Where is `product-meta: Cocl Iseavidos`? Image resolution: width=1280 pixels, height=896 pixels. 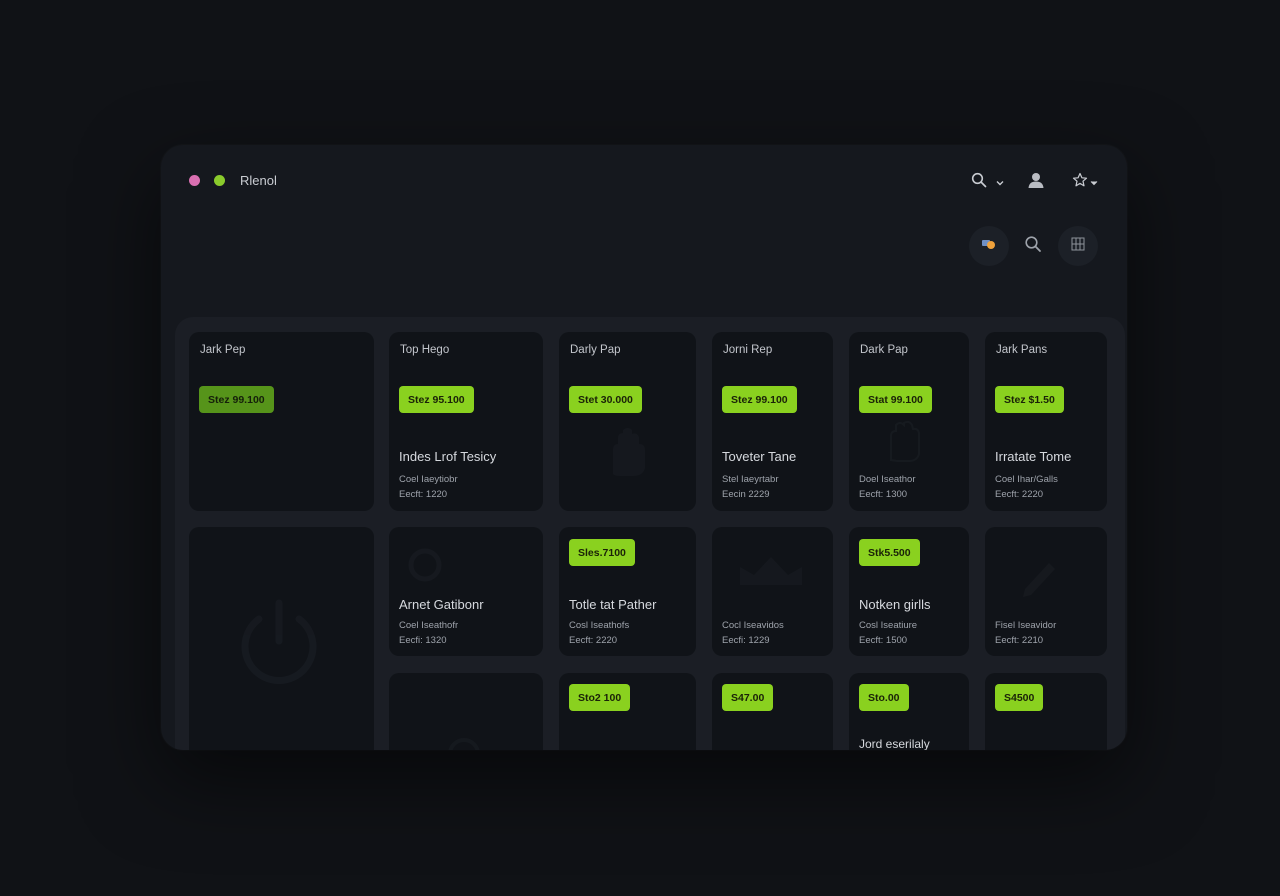
product-meta: Cocl Iseavidos is located at coordinates (753, 625).